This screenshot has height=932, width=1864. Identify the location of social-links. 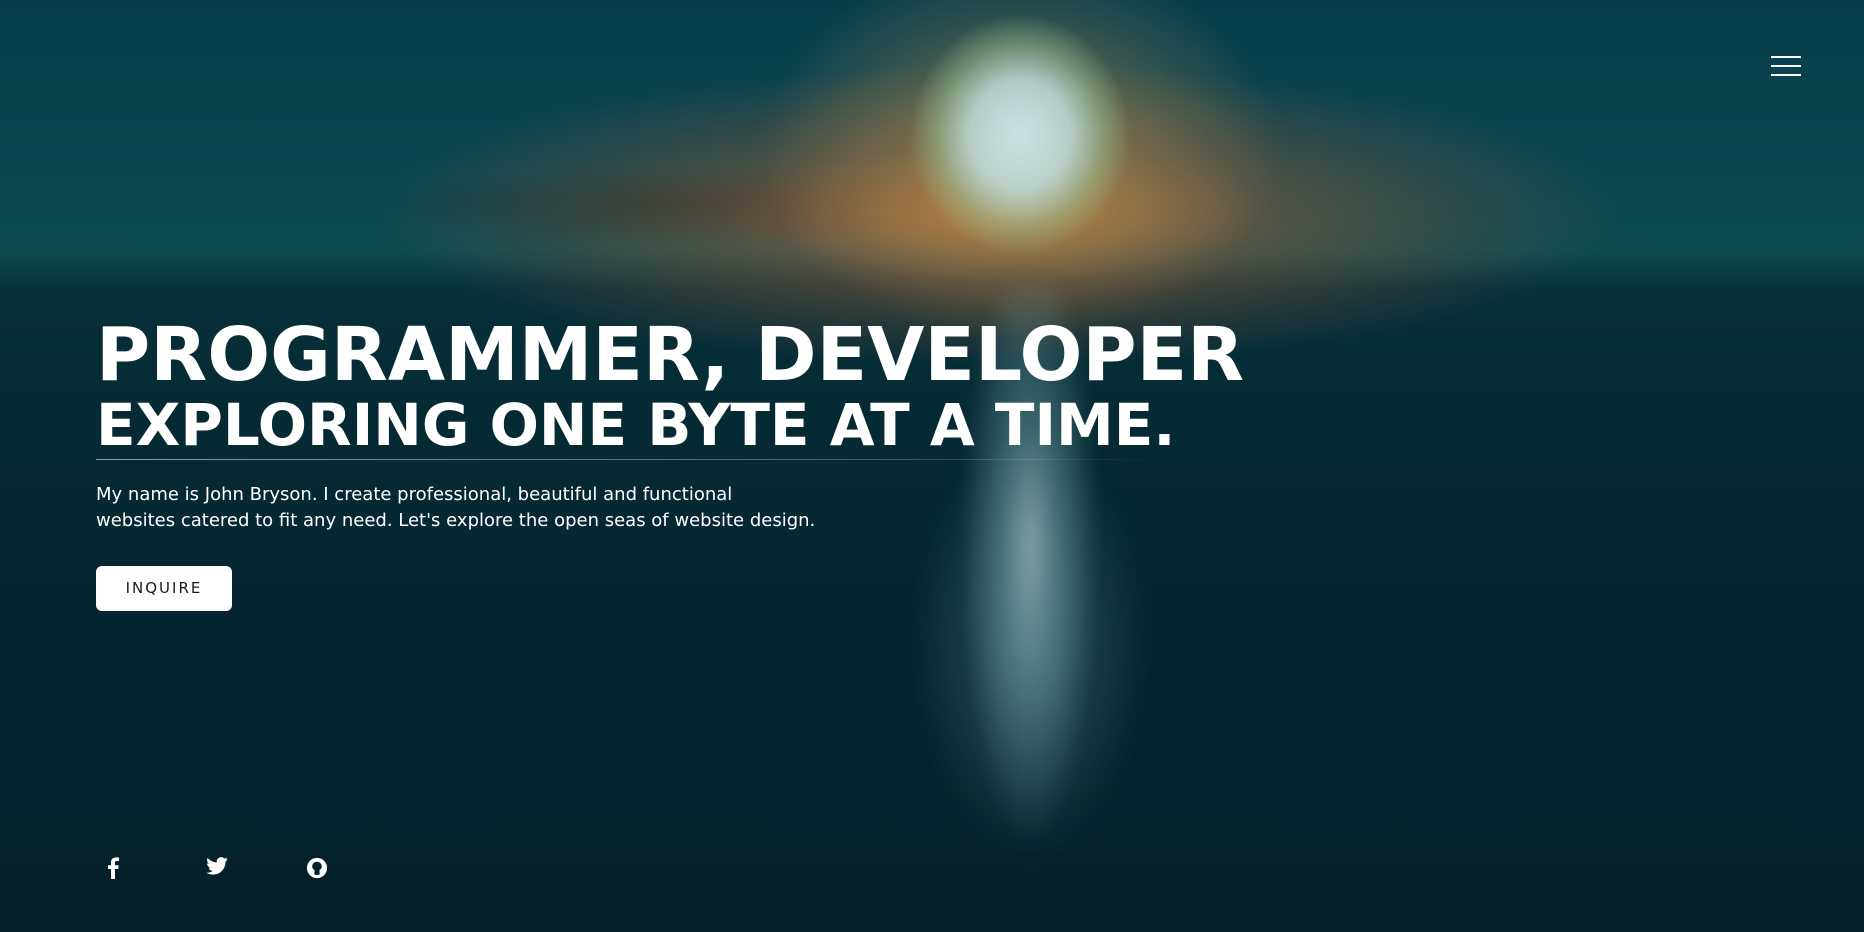
(256, 870).